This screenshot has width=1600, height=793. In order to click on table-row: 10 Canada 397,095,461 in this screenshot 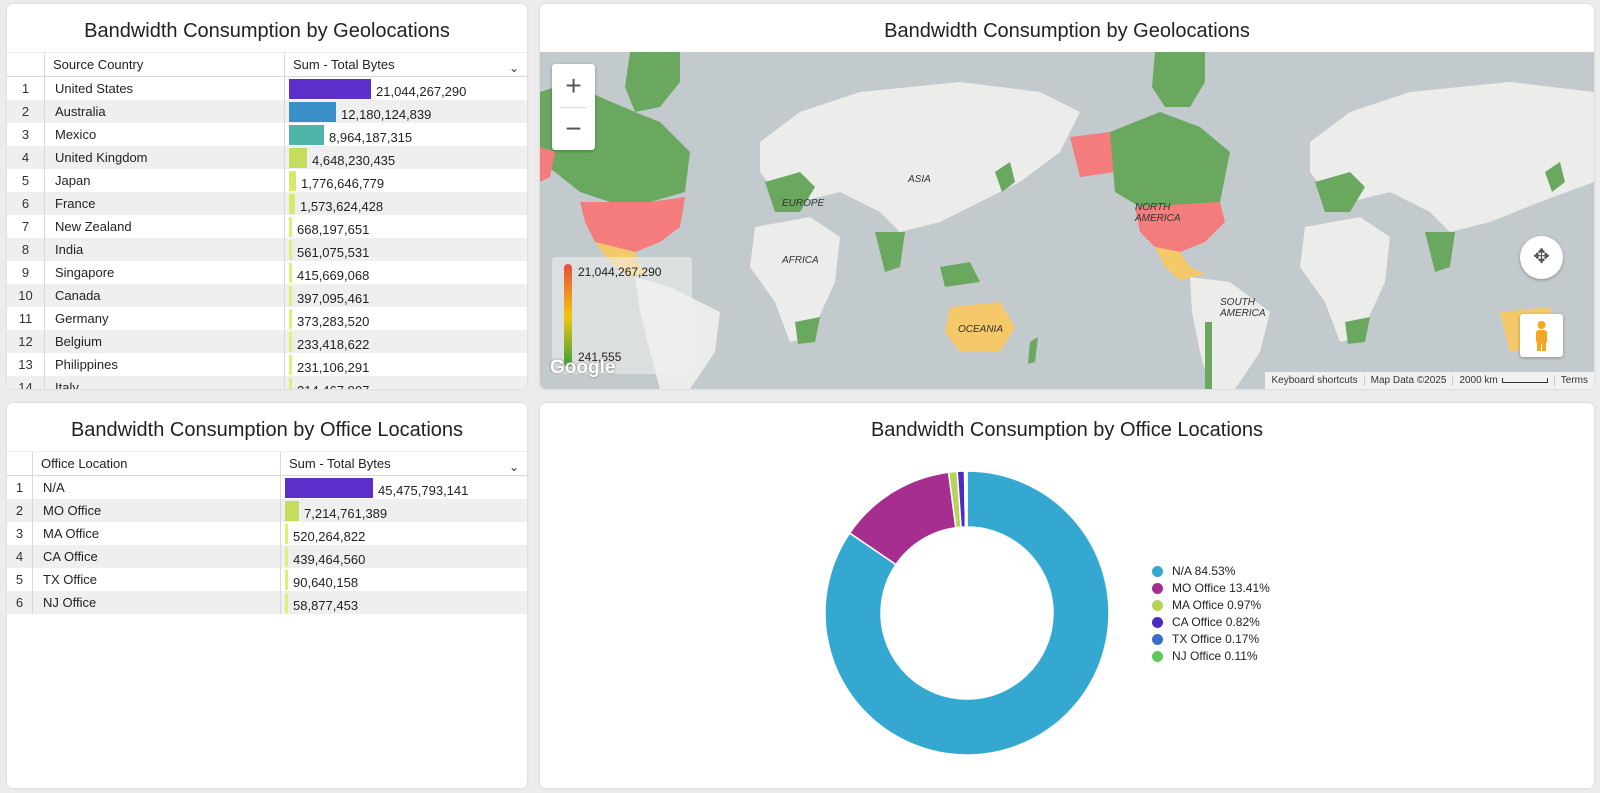, I will do `click(267, 295)`.